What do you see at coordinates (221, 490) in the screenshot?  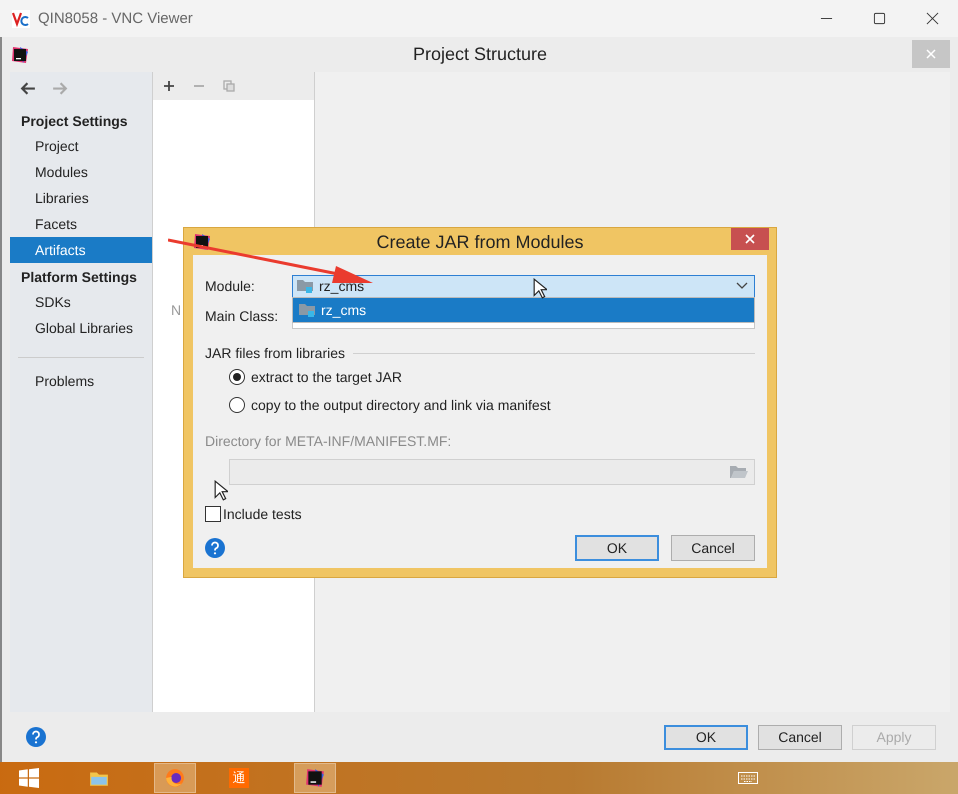 I see `mouse-cursor-icon` at bounding box center [221, 490].